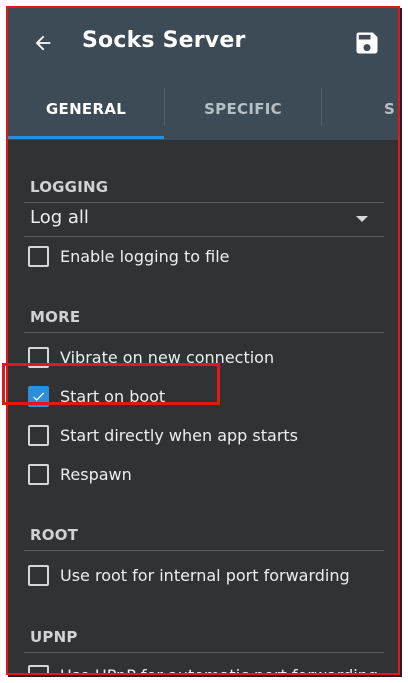  What do you see at coordinates (54, 637) in the screenshot?
I see `section-title-upnp: UPNP` at bounding box center [54, 637].